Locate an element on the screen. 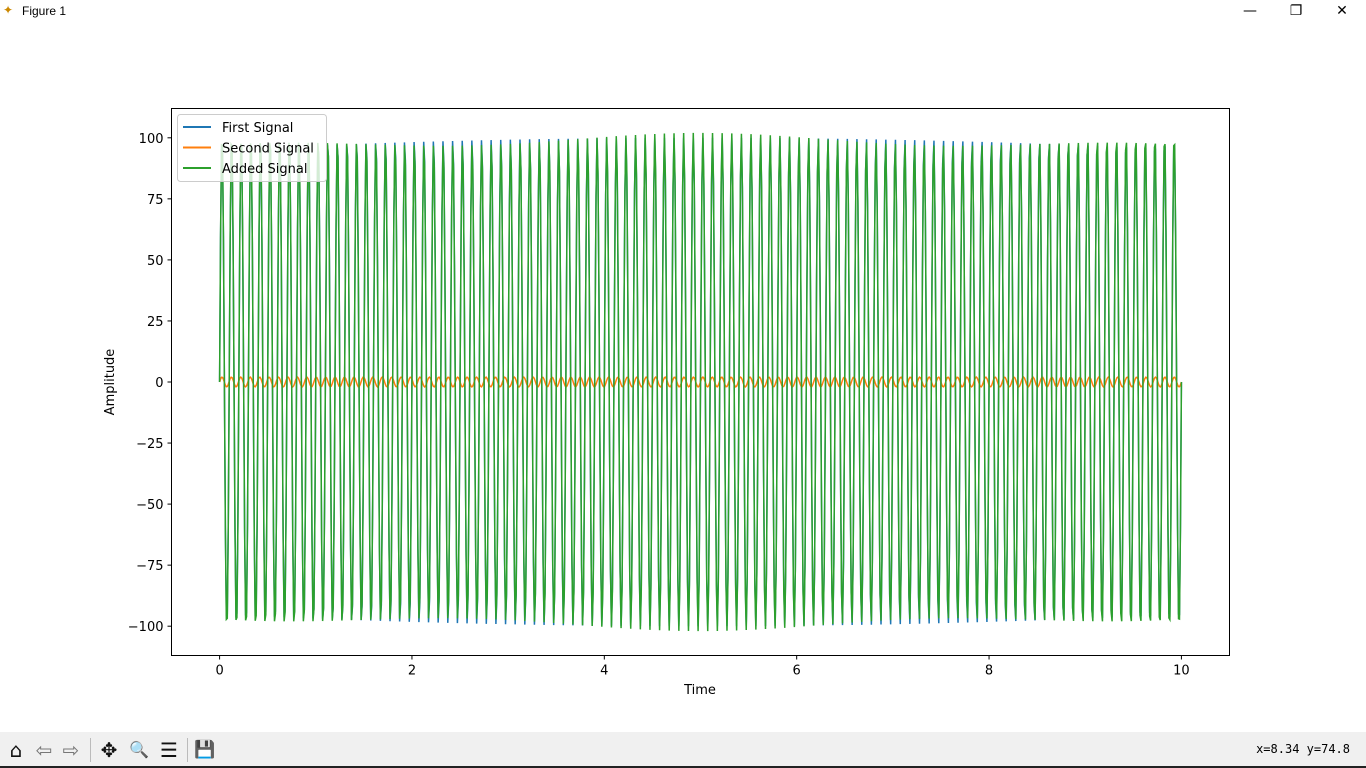  x-tick-label: 0 is located at coordinates (219, 671).